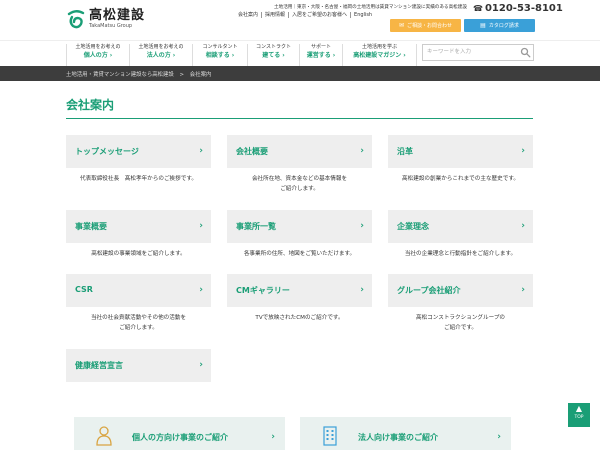 The image size is (600, 450). I want to click on building-icon, so click(330, 436).